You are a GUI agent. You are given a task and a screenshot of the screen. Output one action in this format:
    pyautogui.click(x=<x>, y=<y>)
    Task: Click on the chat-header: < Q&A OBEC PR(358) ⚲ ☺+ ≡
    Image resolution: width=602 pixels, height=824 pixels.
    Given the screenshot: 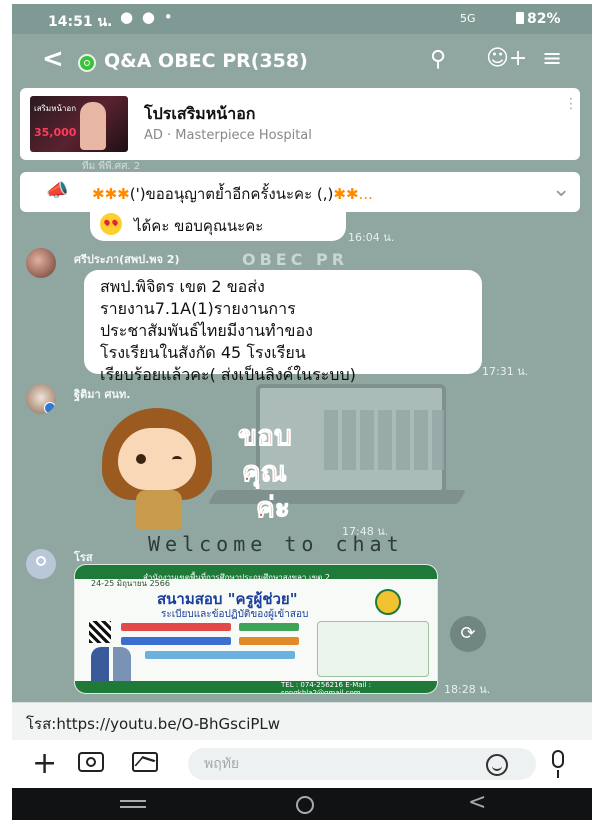 What is the action you would take?
    pyautogui.click(x=302, y=62)
    